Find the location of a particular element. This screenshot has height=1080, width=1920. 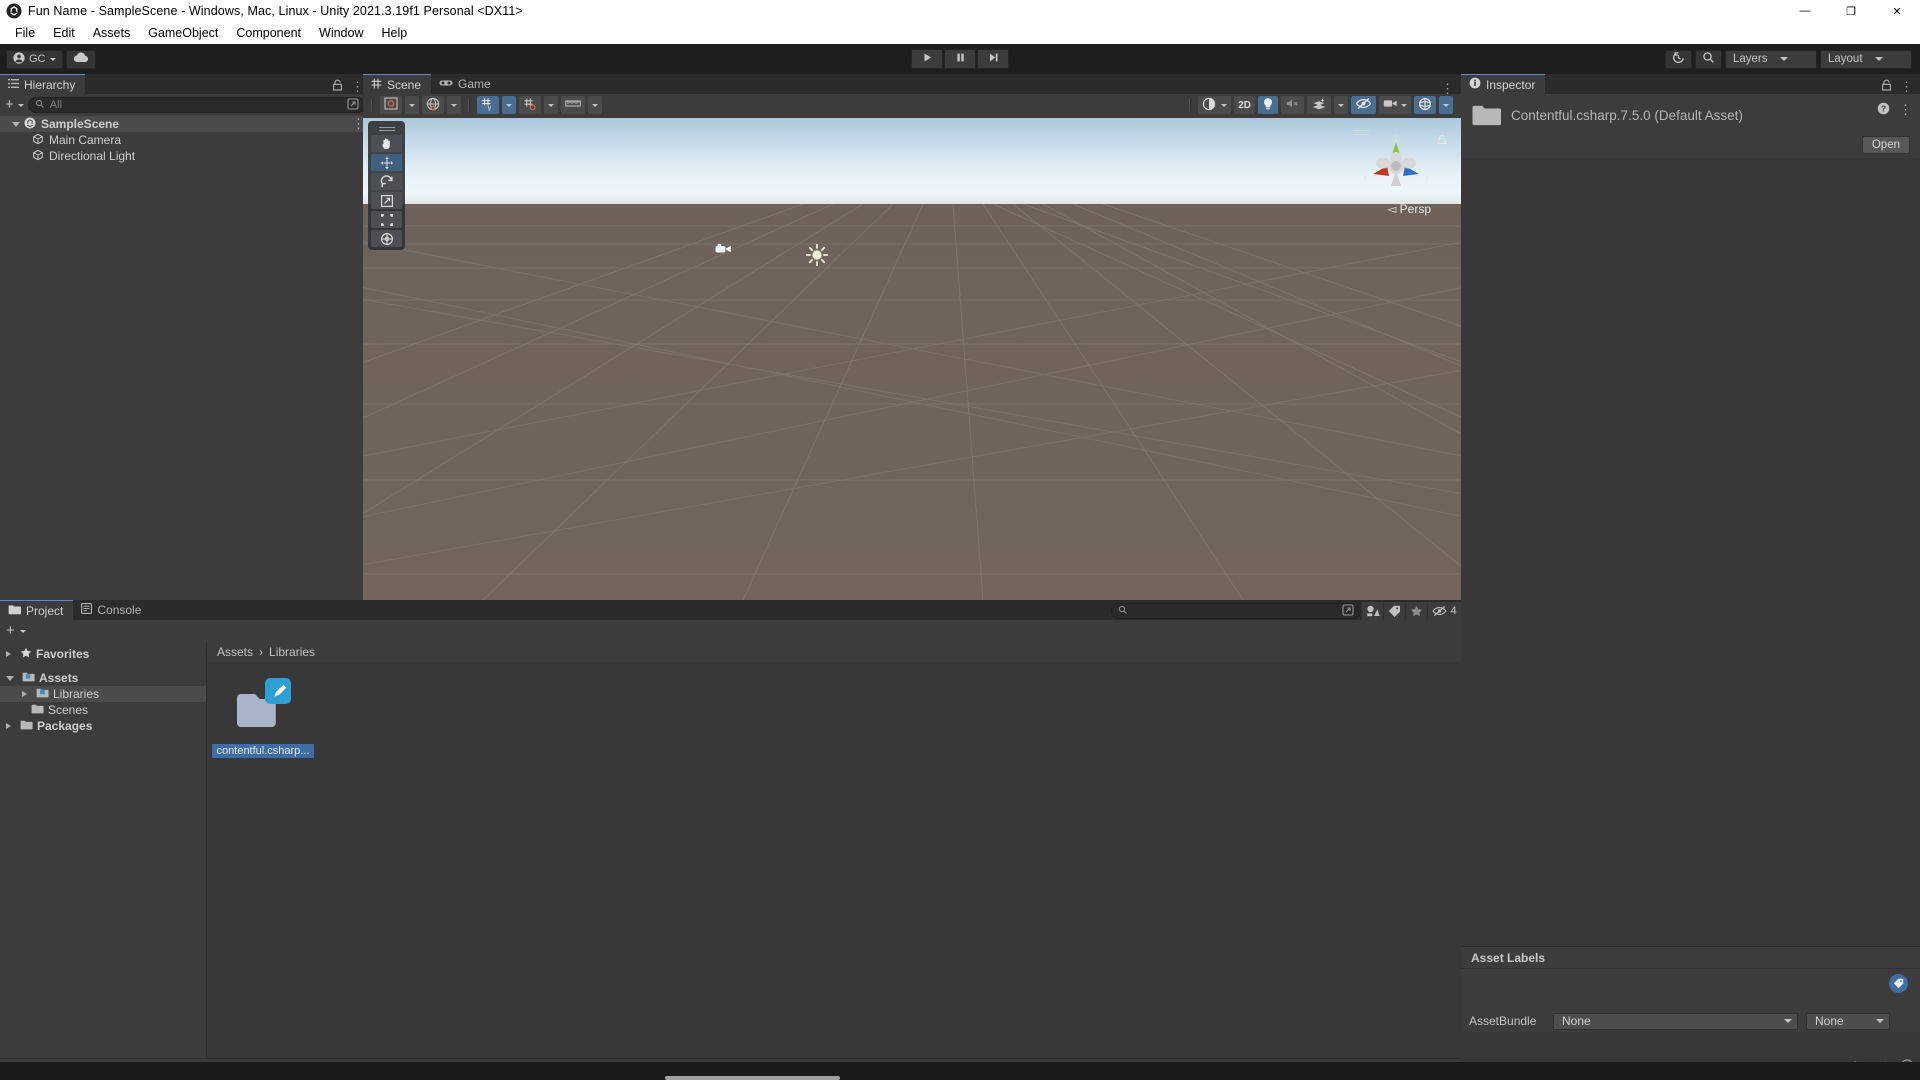

palette-grip-handle is located at coordinates (386, 128).